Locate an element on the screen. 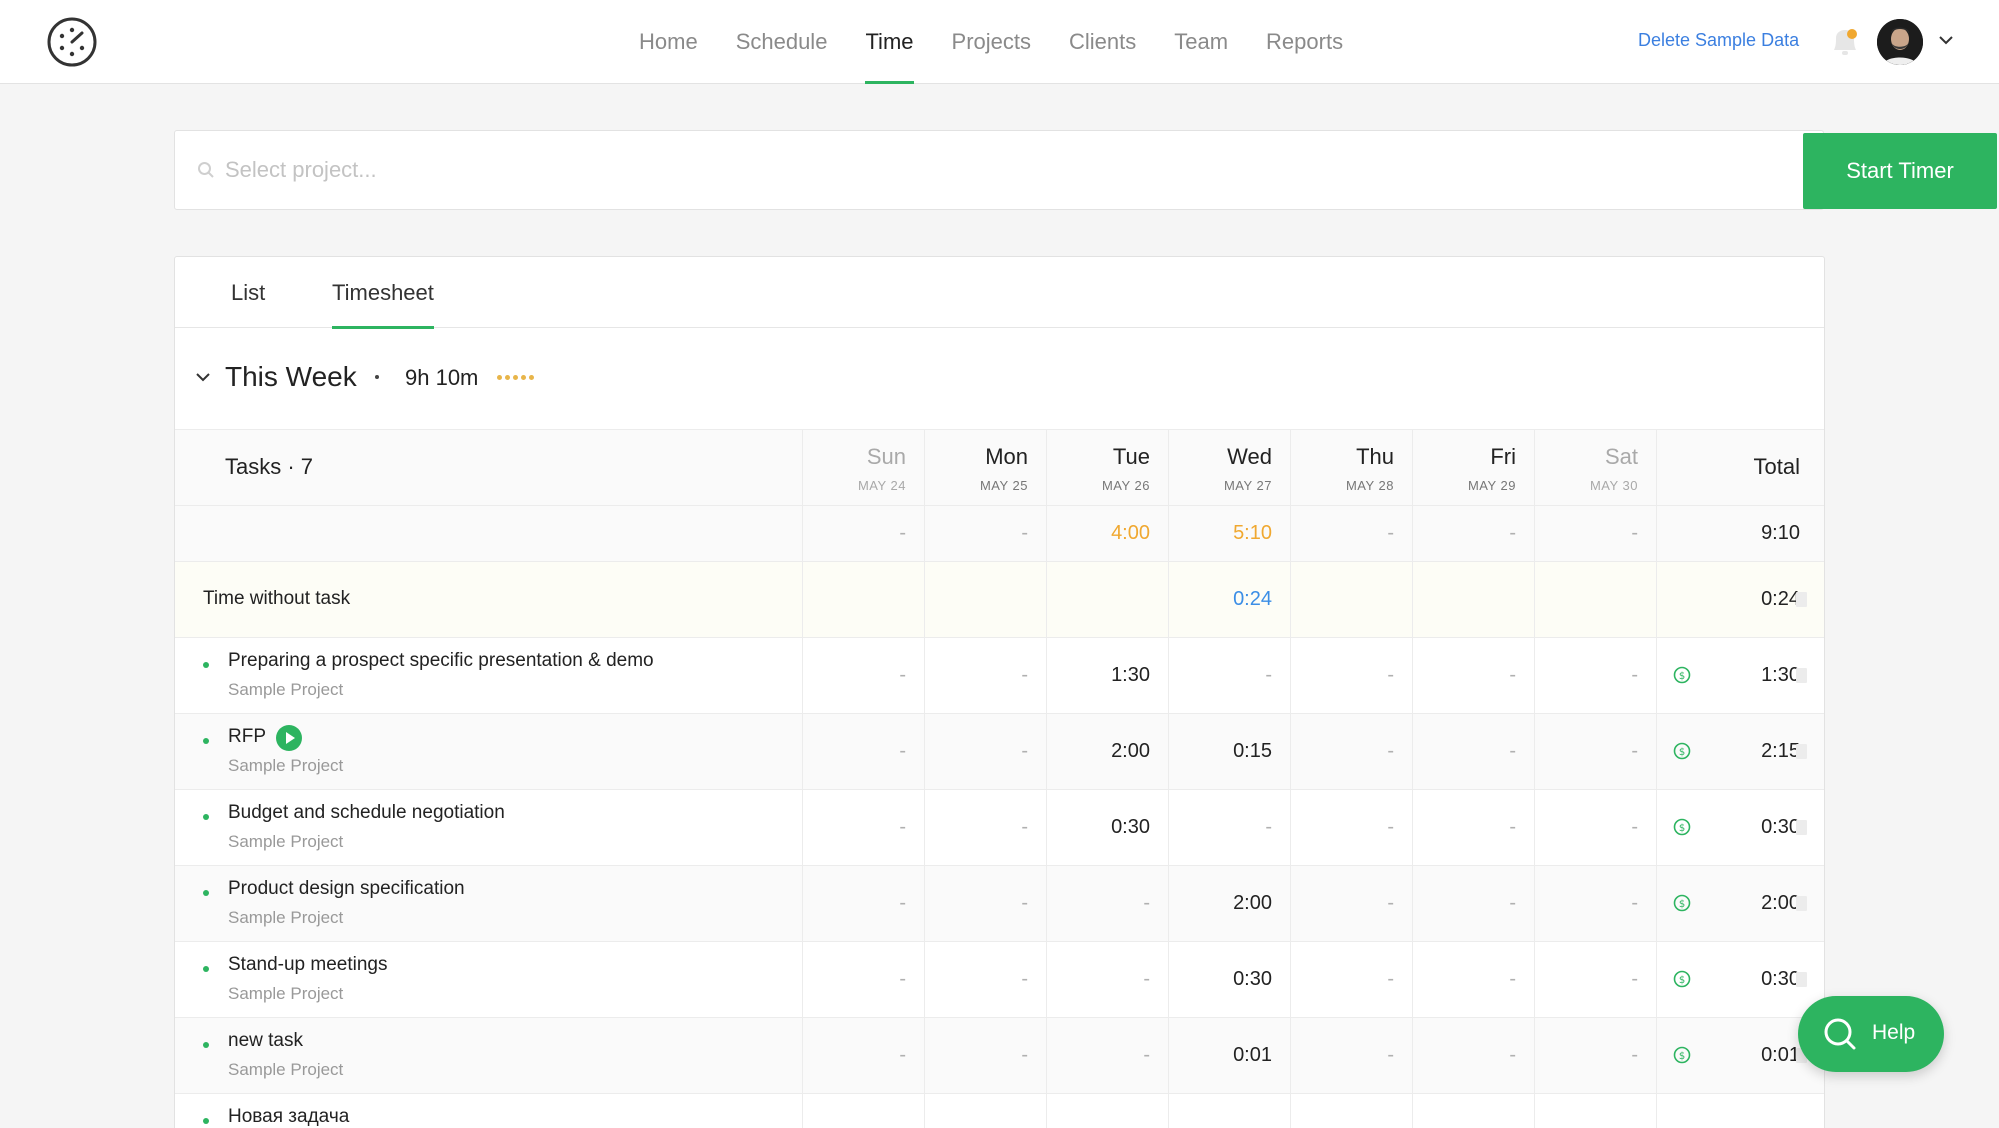  nav-team: Team is located at coordinates (1201, 42).